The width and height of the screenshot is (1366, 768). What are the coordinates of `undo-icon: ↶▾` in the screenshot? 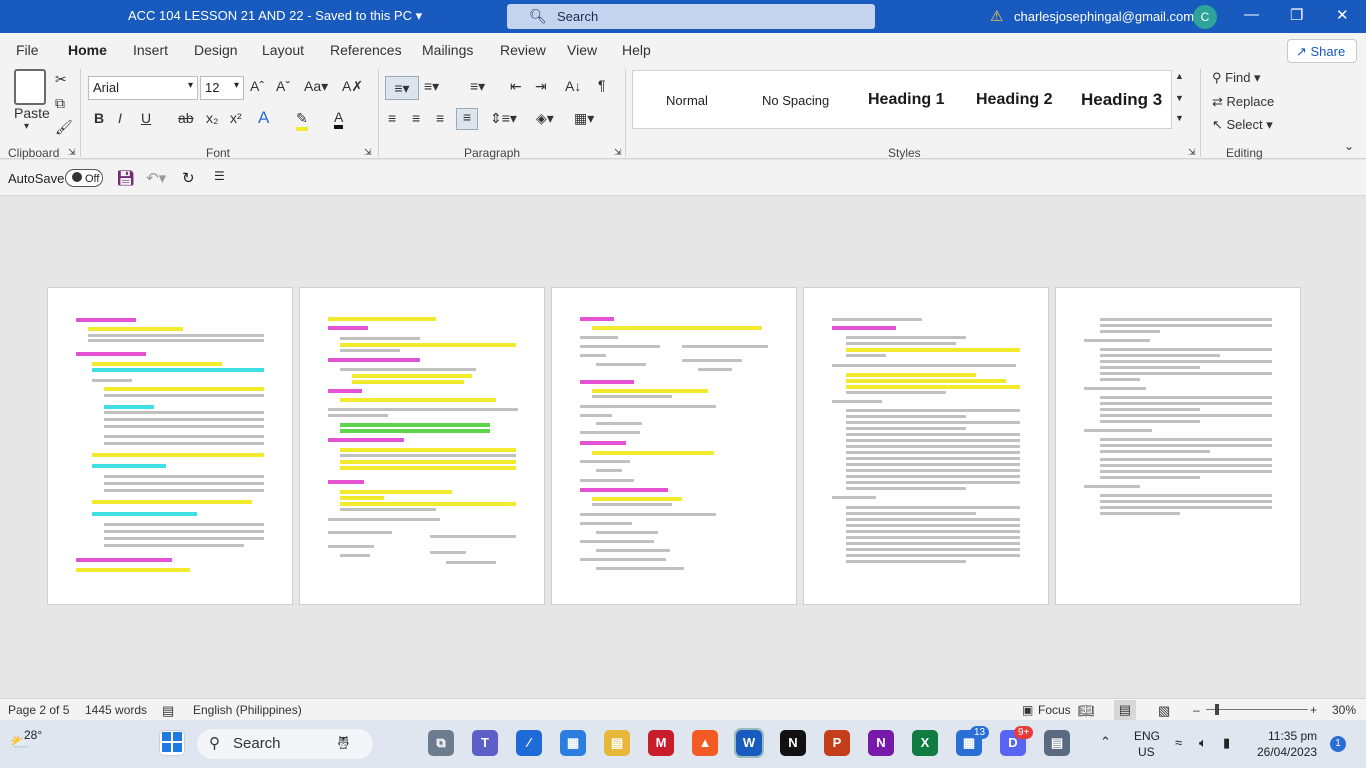 It's located at (156, 178).